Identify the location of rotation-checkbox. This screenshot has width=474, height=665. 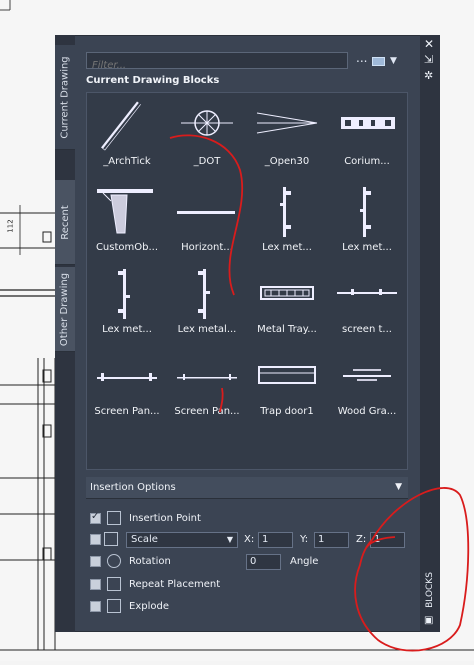
(95, 561).